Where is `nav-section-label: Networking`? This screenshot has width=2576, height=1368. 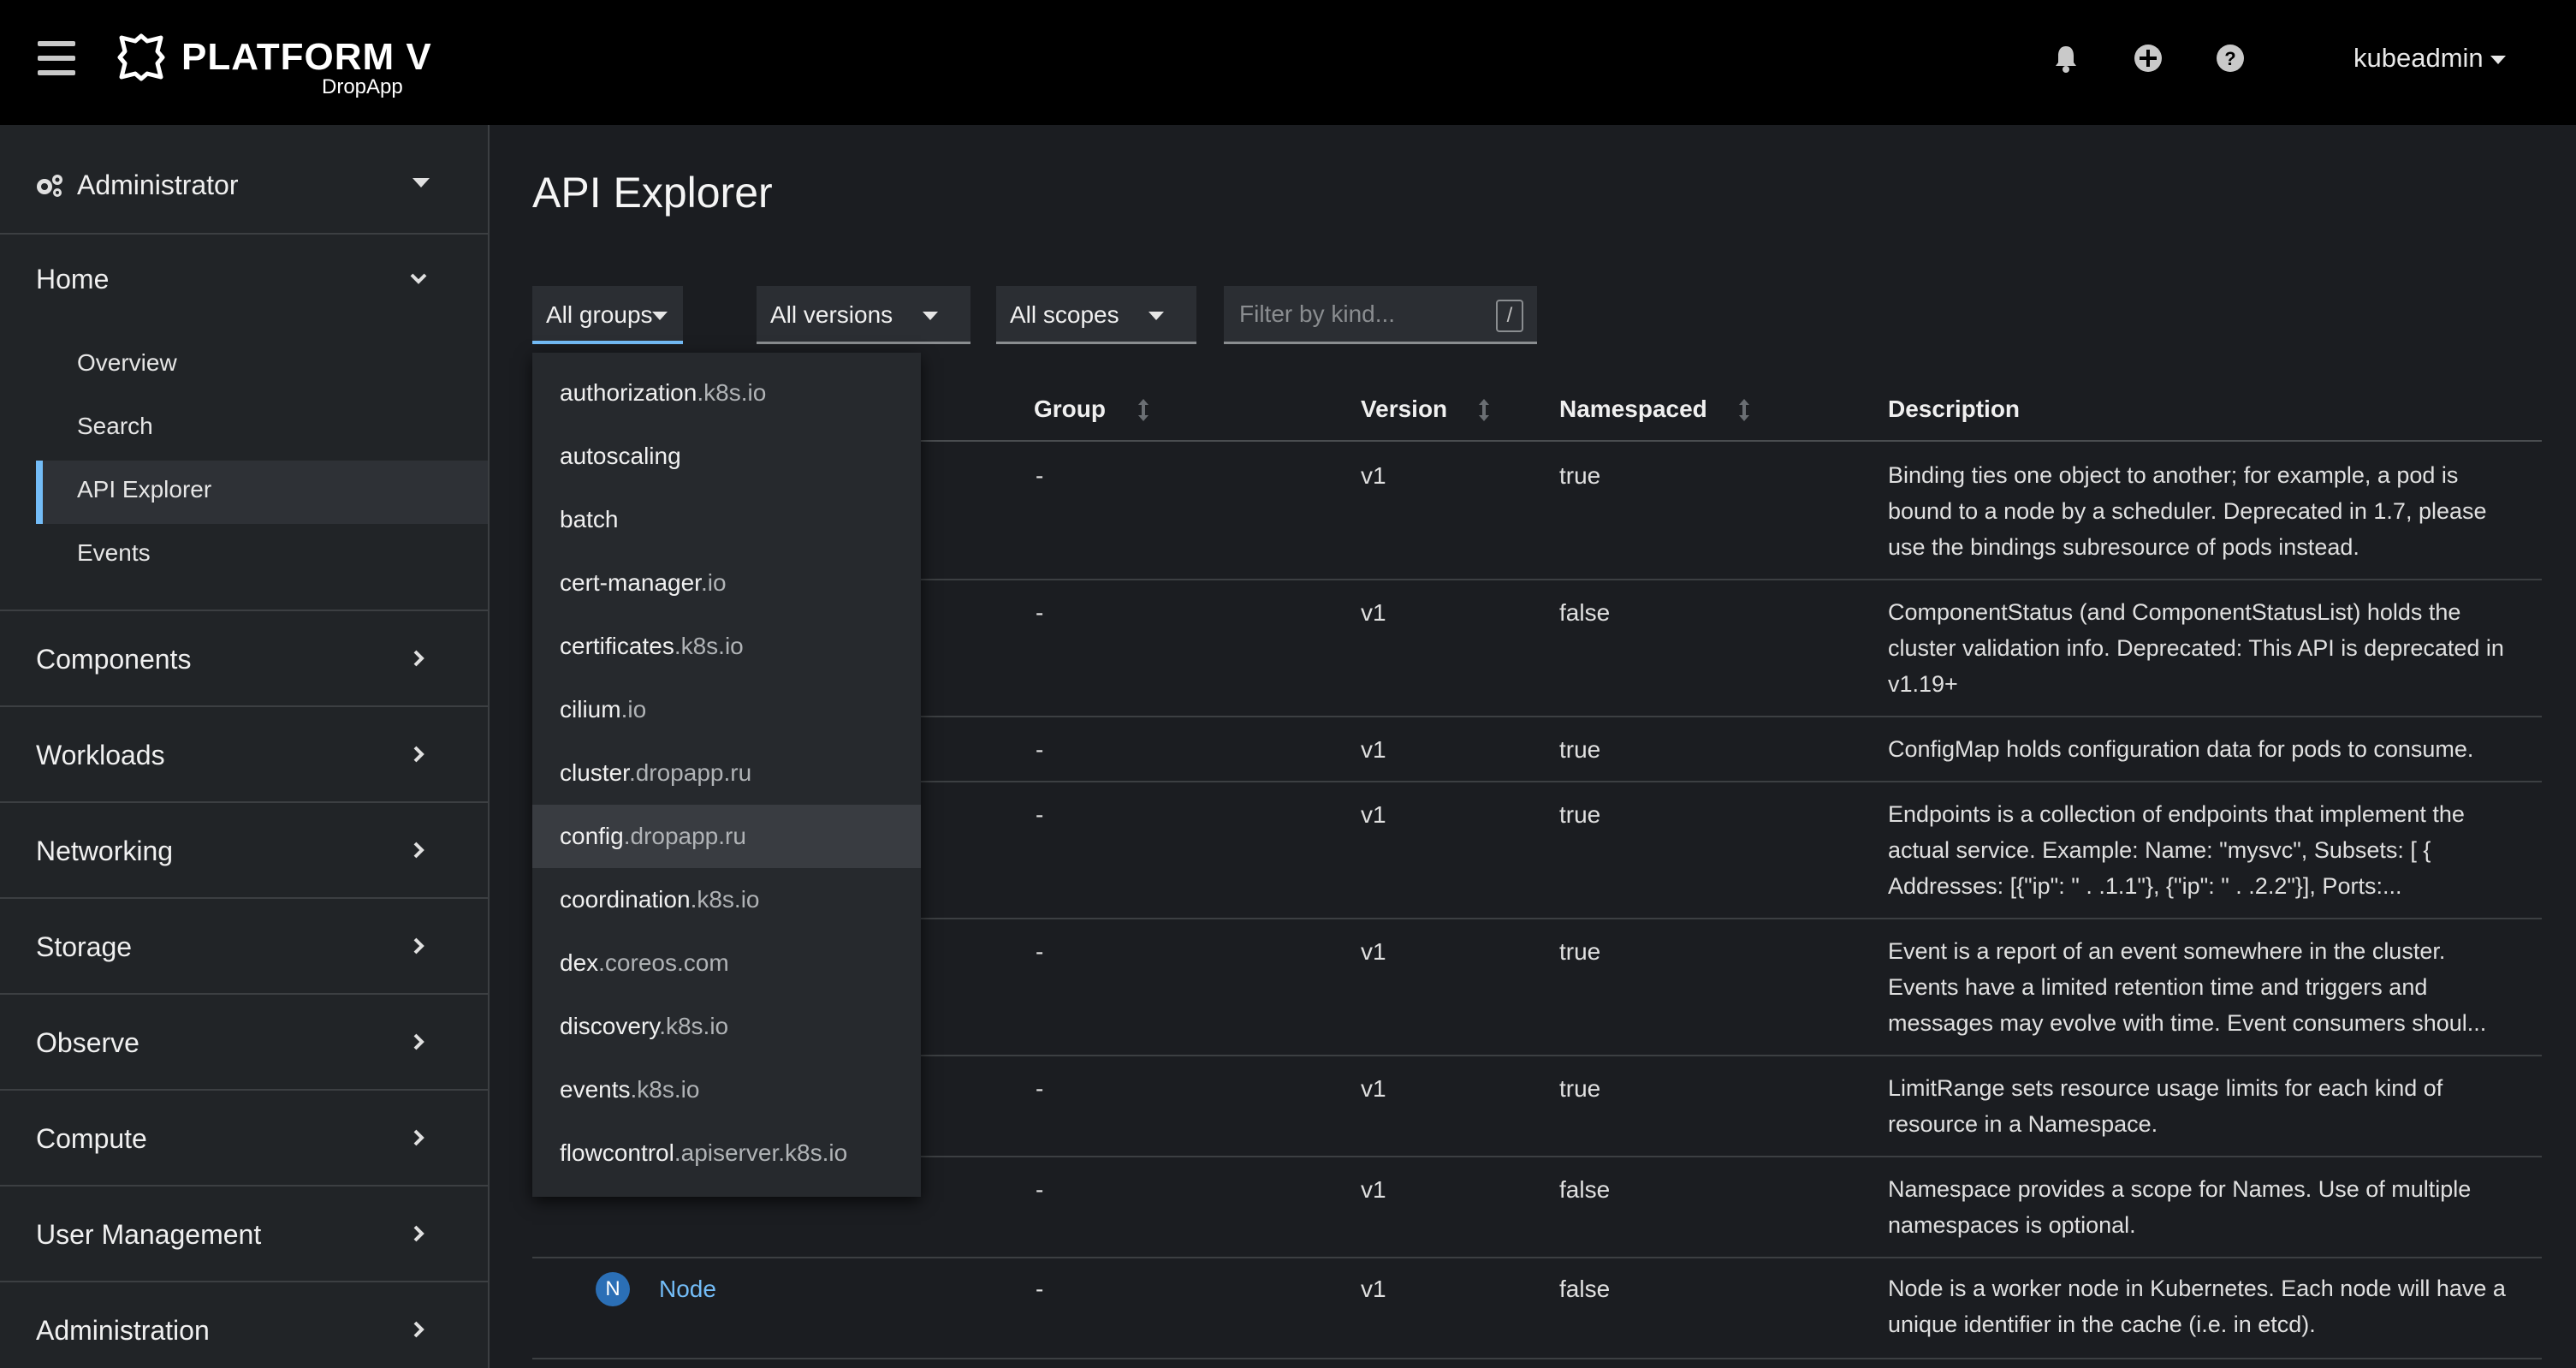 nav-section-label: Networking is located at coordinates (105, 851).